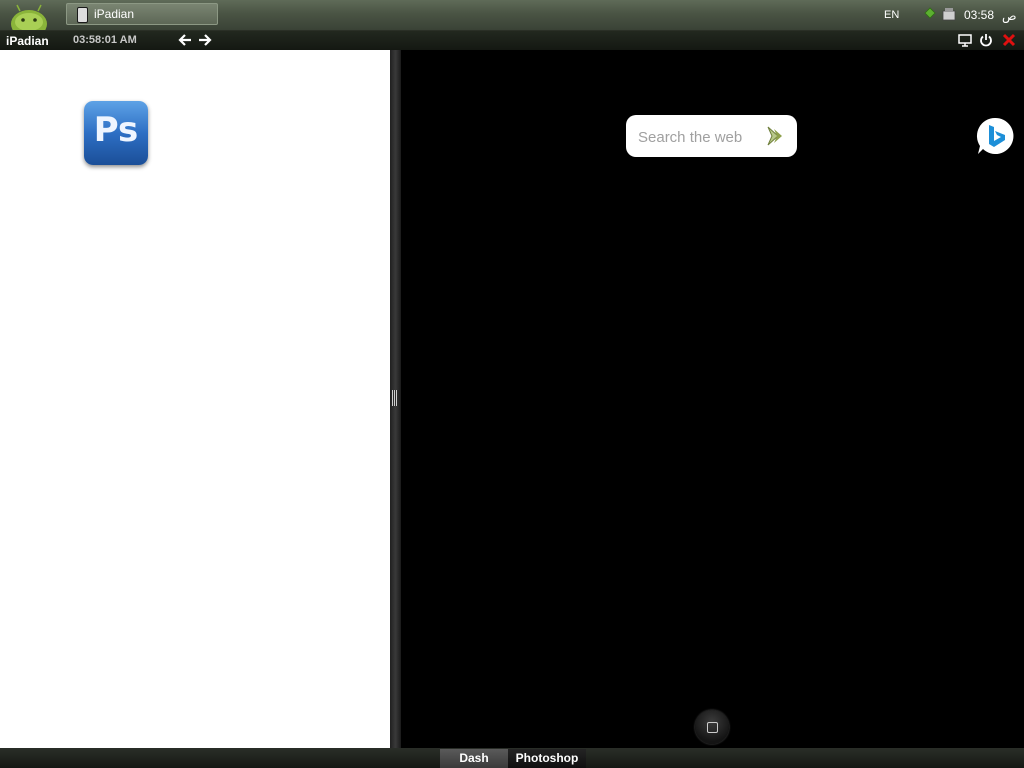 This screenshot has width=1024, height=768. Describe the element at coordinates (547, 758) in the screenshot. I see `tab-photoshop: Photoshop` at that location.